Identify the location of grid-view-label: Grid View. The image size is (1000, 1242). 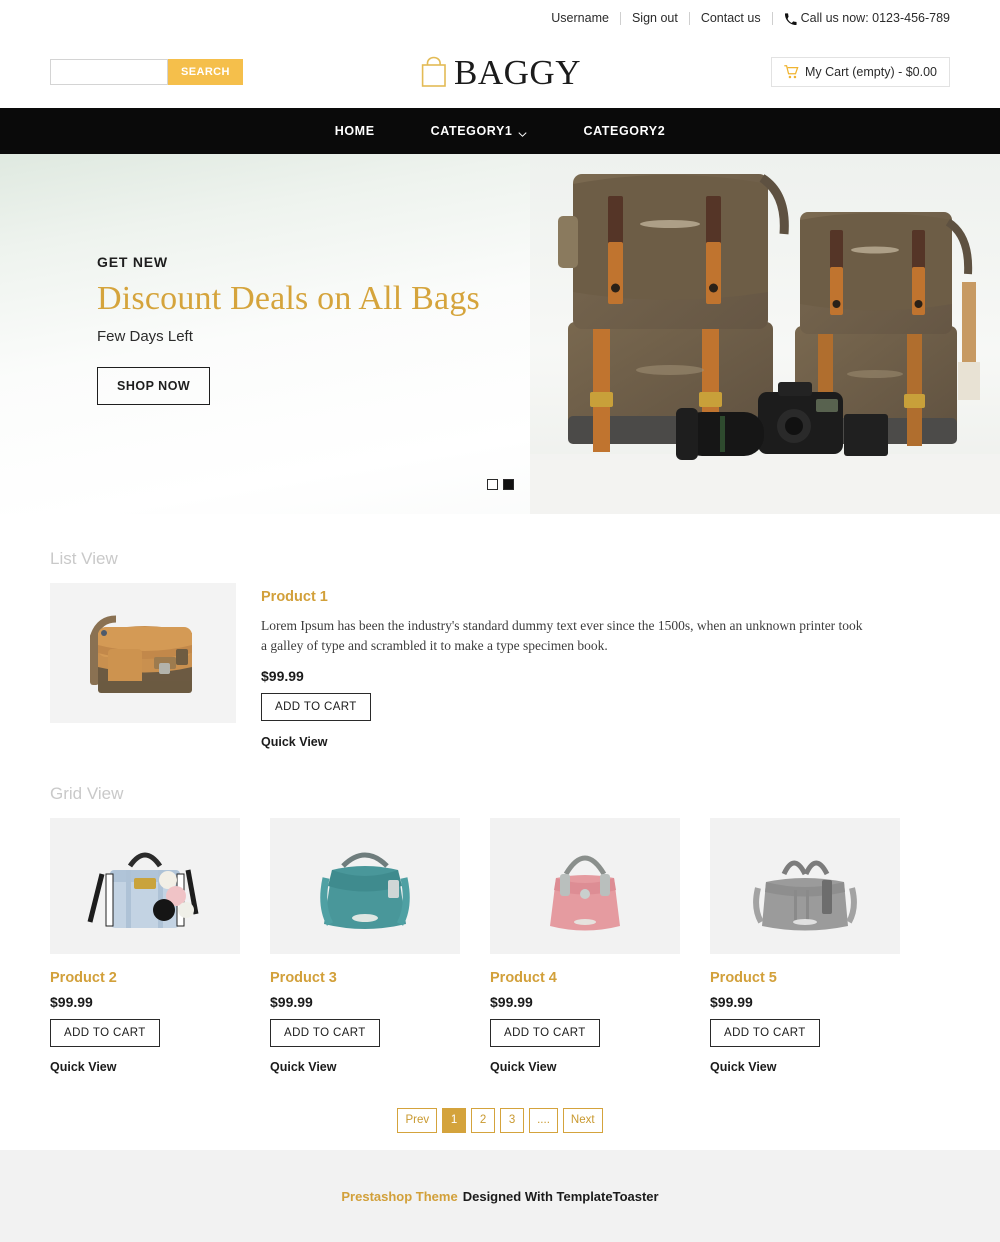
(87, 793).